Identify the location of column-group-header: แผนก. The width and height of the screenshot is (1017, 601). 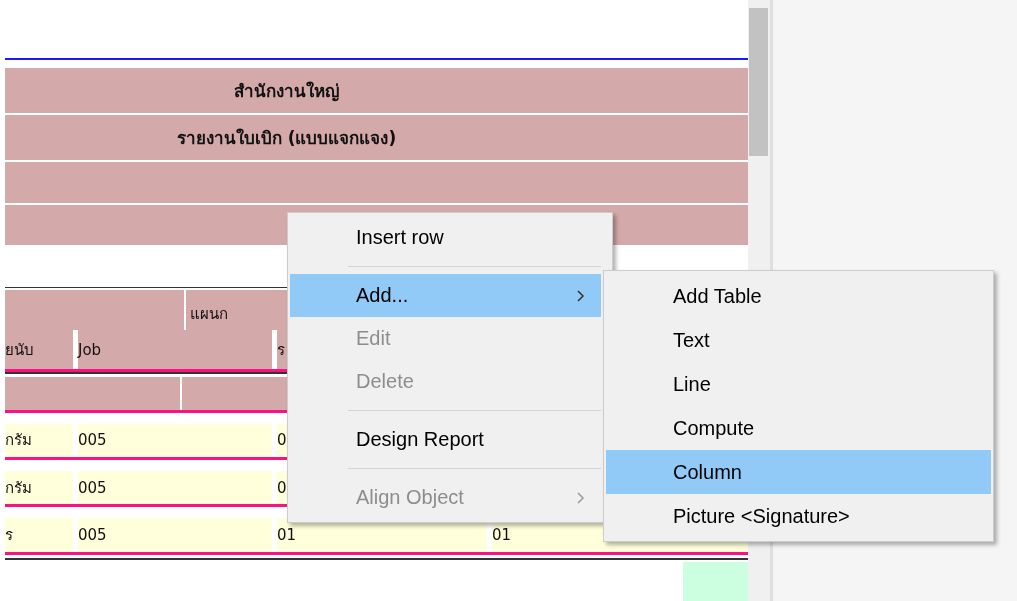
(209, 314).